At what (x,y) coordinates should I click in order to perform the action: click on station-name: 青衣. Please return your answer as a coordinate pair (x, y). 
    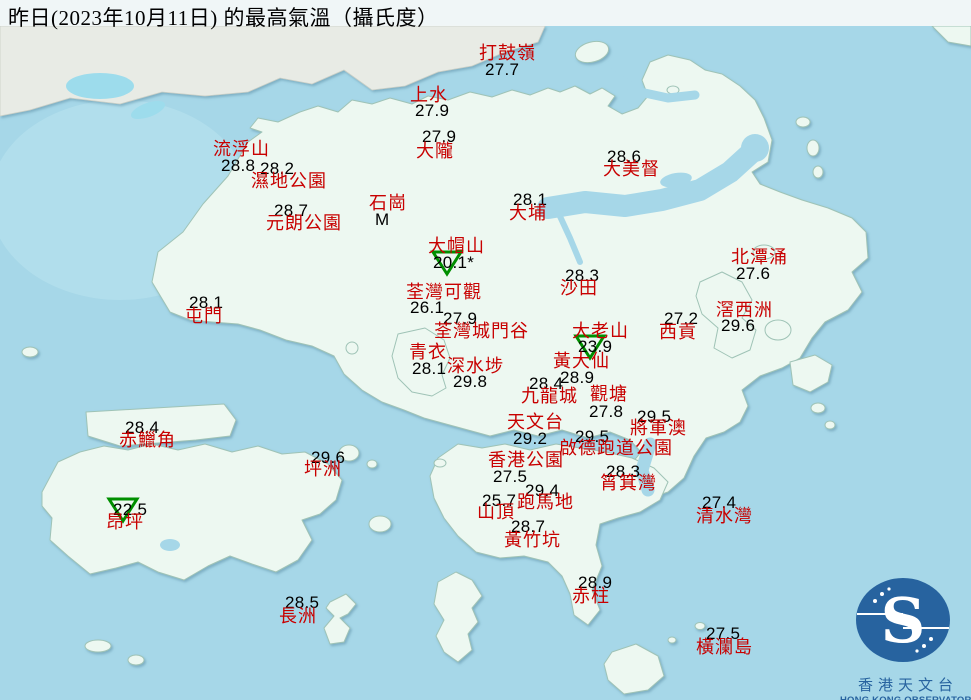
    Looking at the image, I should click on (428, 352).